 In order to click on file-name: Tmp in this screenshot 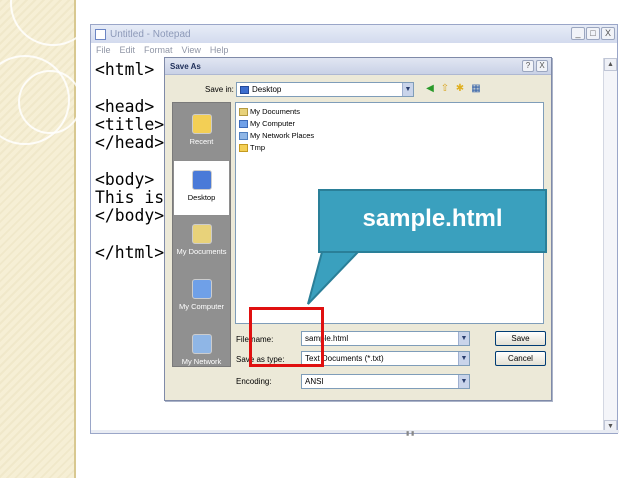, I will do `click(257, 147)`.